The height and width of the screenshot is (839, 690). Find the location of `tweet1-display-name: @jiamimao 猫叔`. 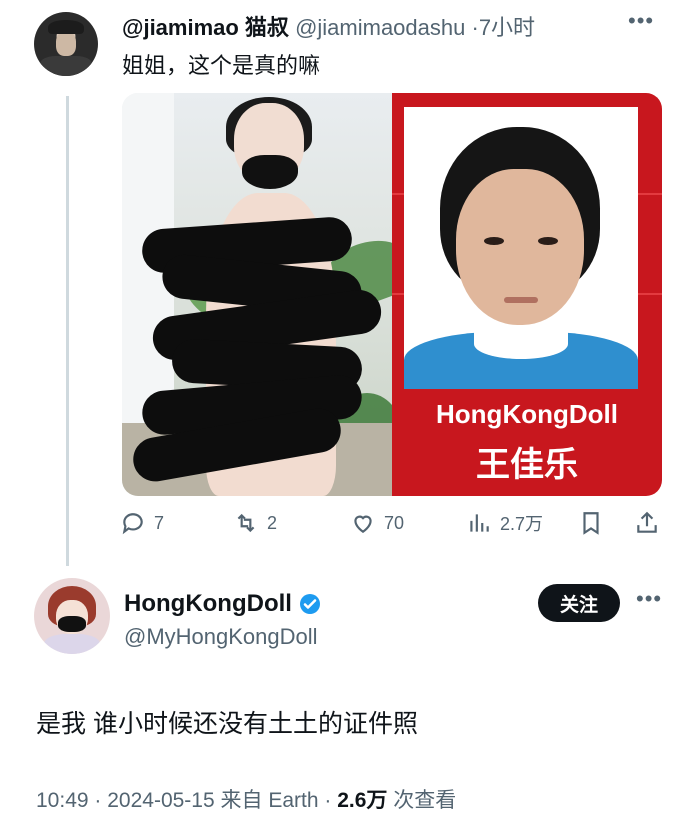

tweet1-display-name: @jiamimao 猫叔 is located at coordinates (205, 27).